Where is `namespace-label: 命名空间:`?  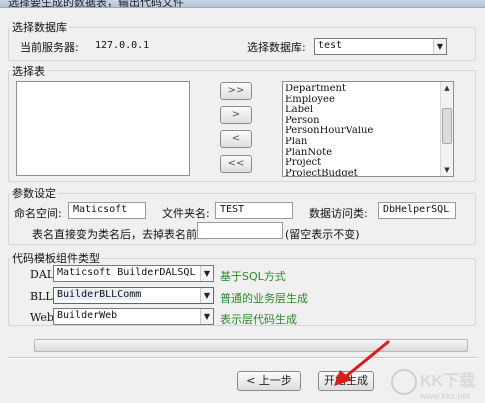 namespace-label: 命名空间: is located at coordinates (38, 213).